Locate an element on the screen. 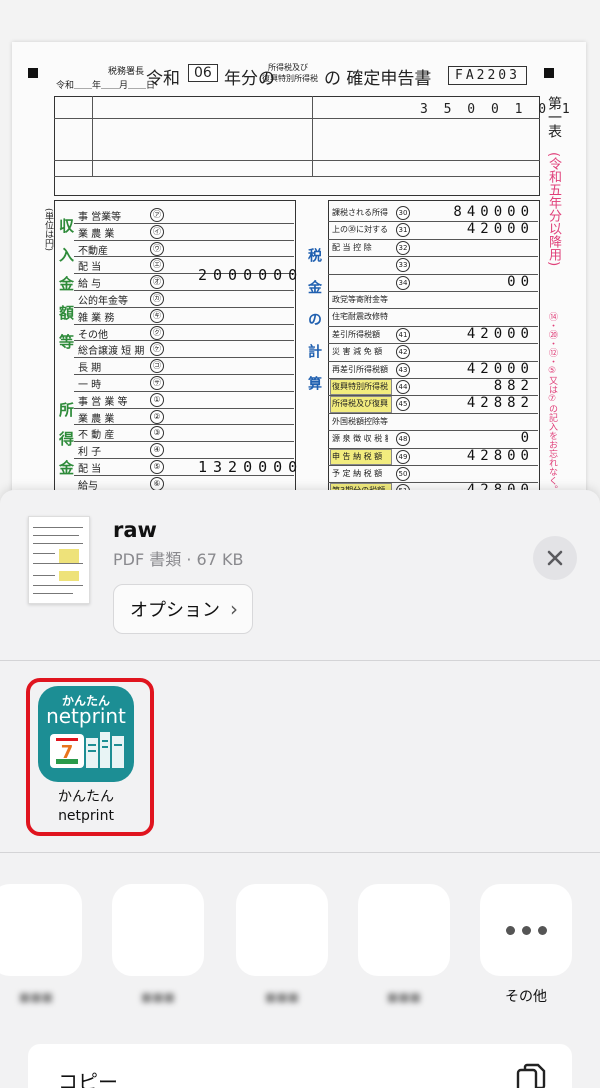 This screenshot has height=1088, width=600. tax-row-label: 住宅耐震改修特別控除等 is located at coordinates (360, 317).